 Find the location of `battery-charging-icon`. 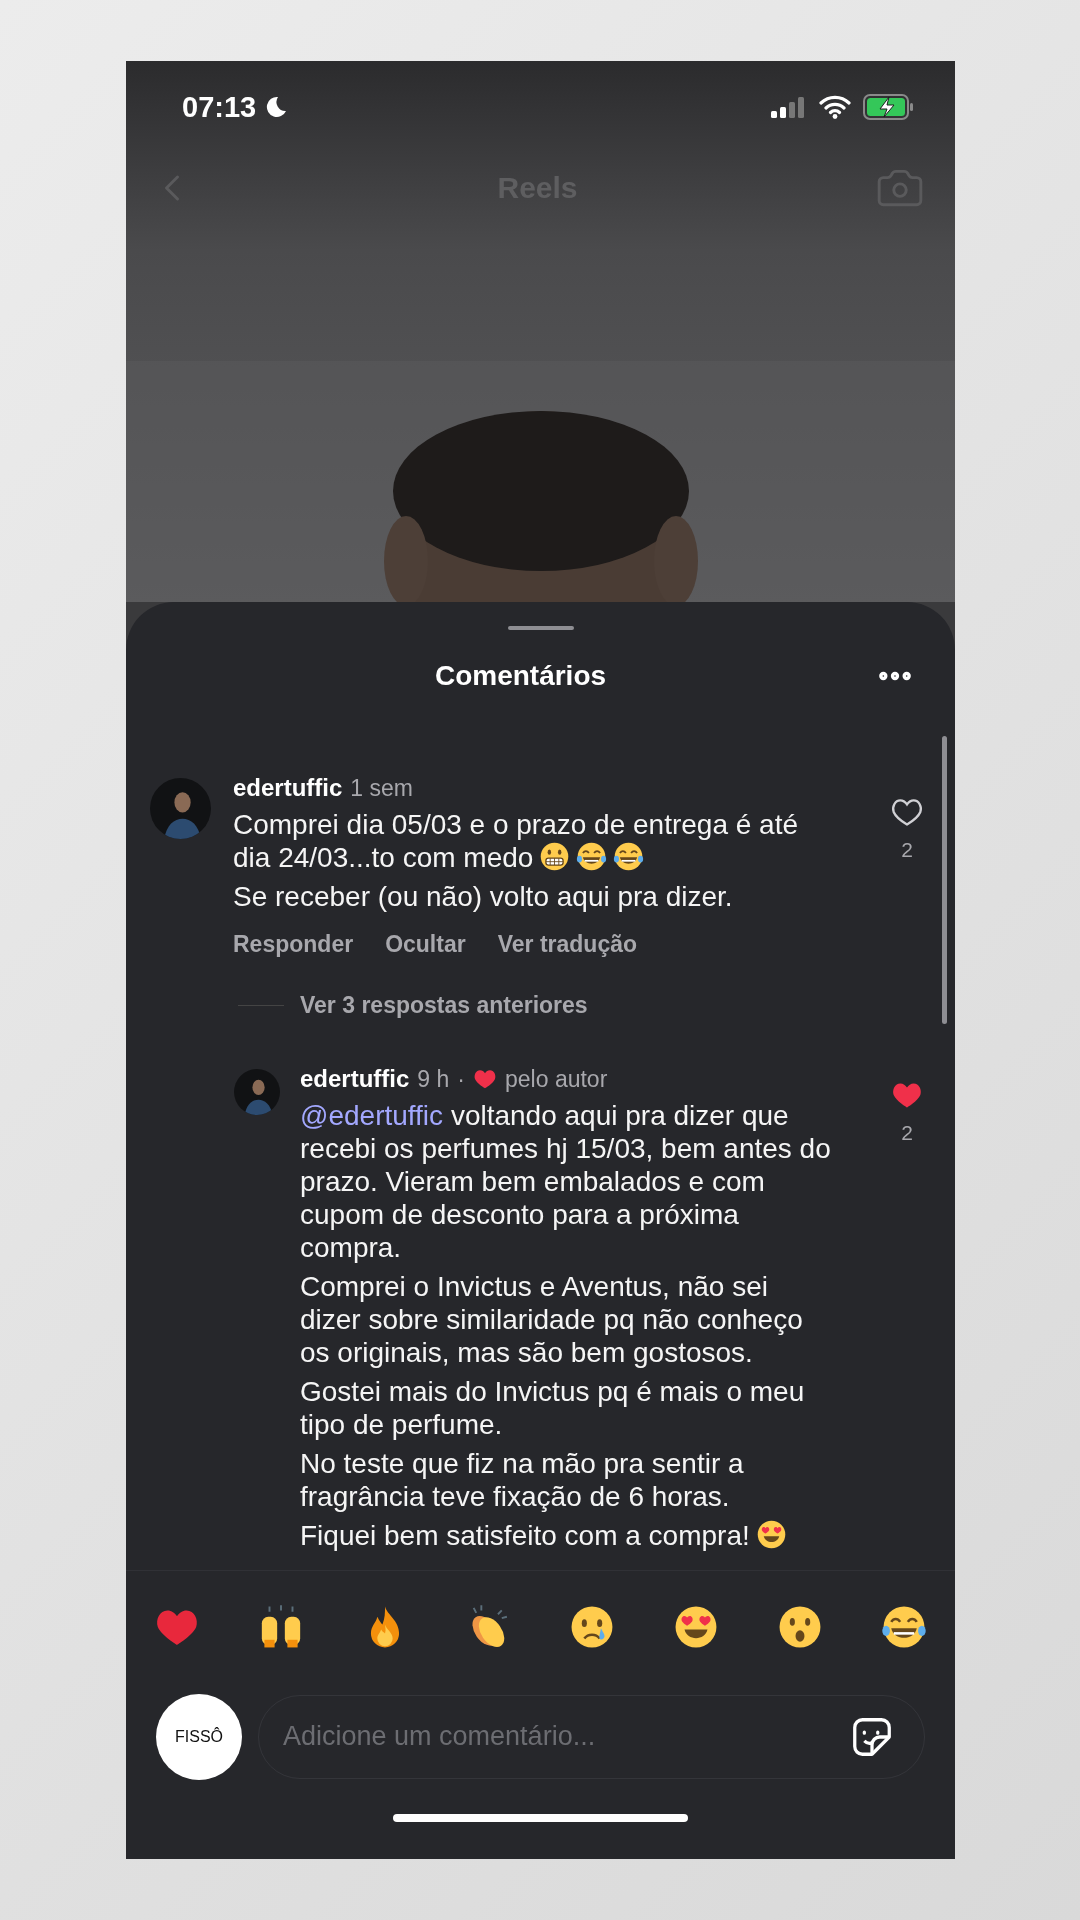

battery-charging-icon is located at coordinates (889, 107).